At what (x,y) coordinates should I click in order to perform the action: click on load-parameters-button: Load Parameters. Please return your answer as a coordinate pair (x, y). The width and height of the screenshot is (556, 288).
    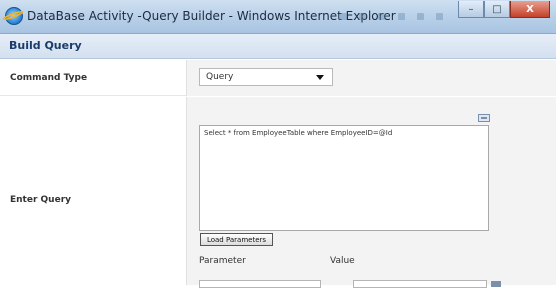
    Looking at the image, I should click on (236, 239).